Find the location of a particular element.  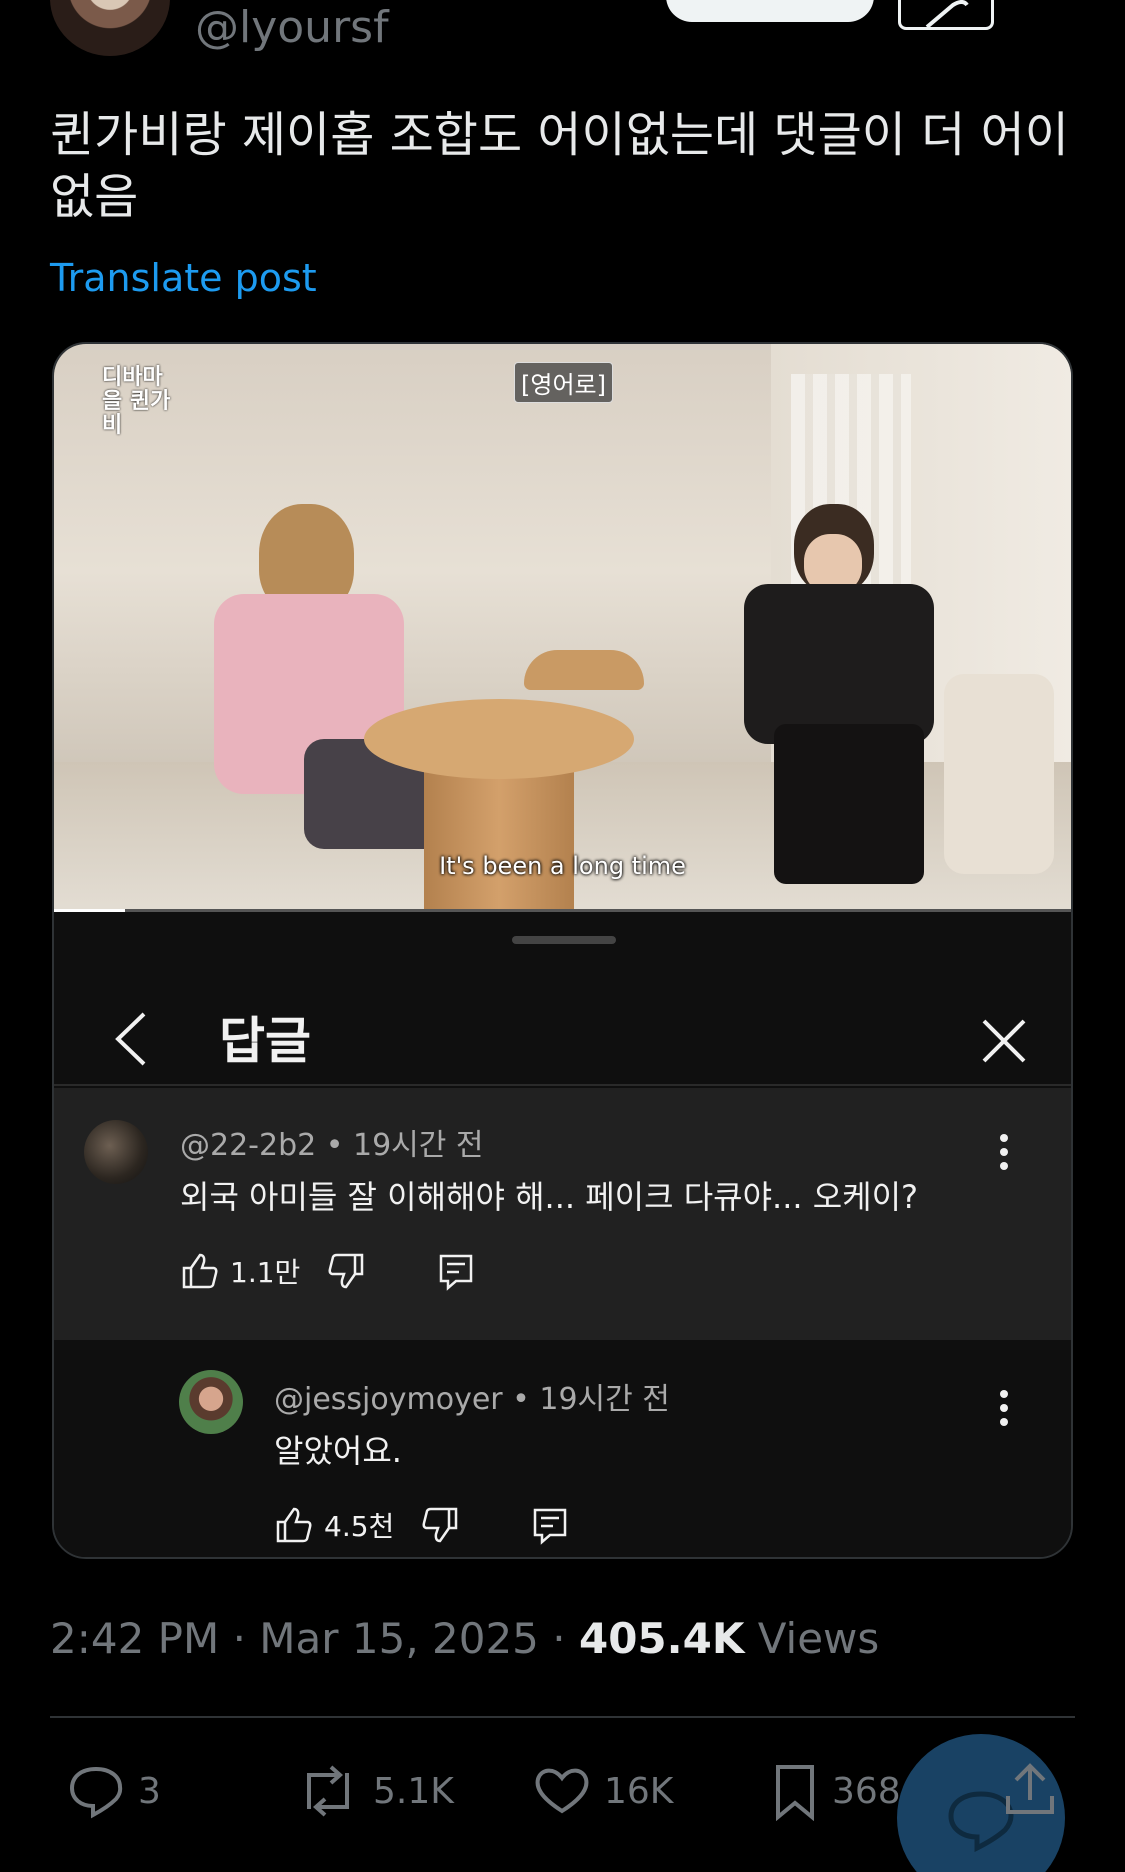

chevron-left-icon is located at coordinates (130, 1039).